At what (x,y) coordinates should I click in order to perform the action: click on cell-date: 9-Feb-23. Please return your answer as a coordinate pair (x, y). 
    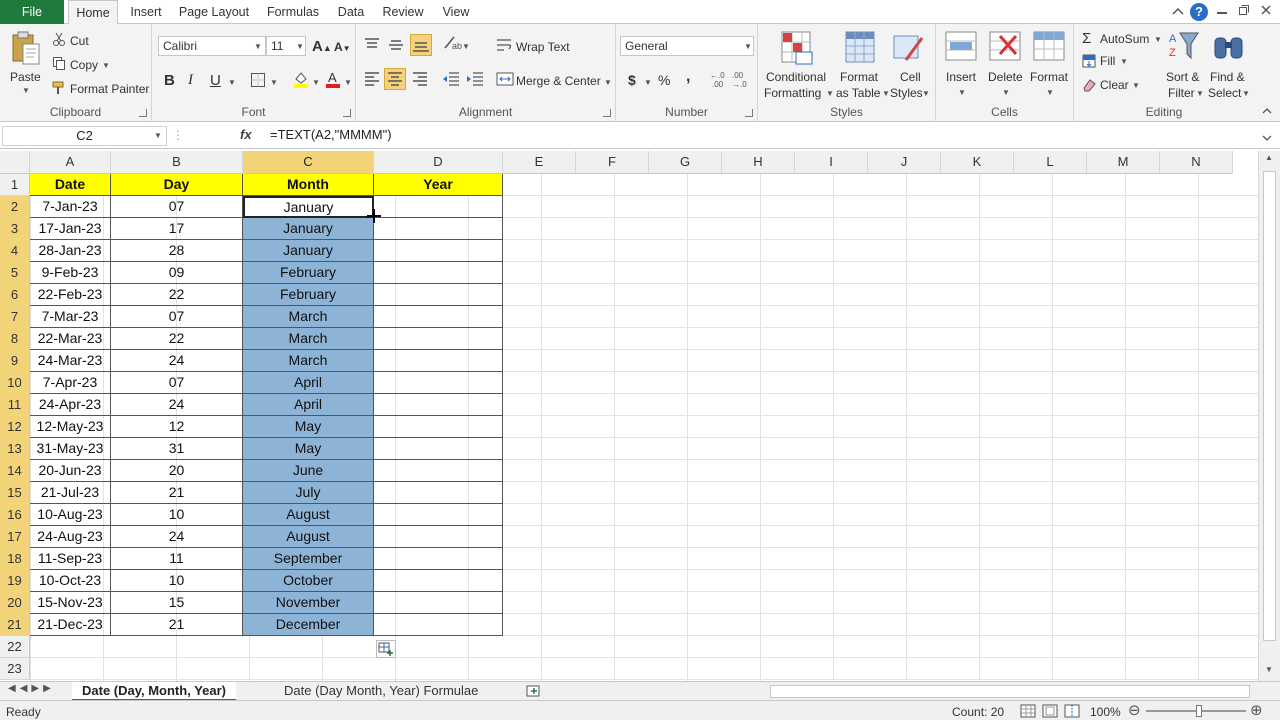
    Looking at the image, I should click on (70, 273).